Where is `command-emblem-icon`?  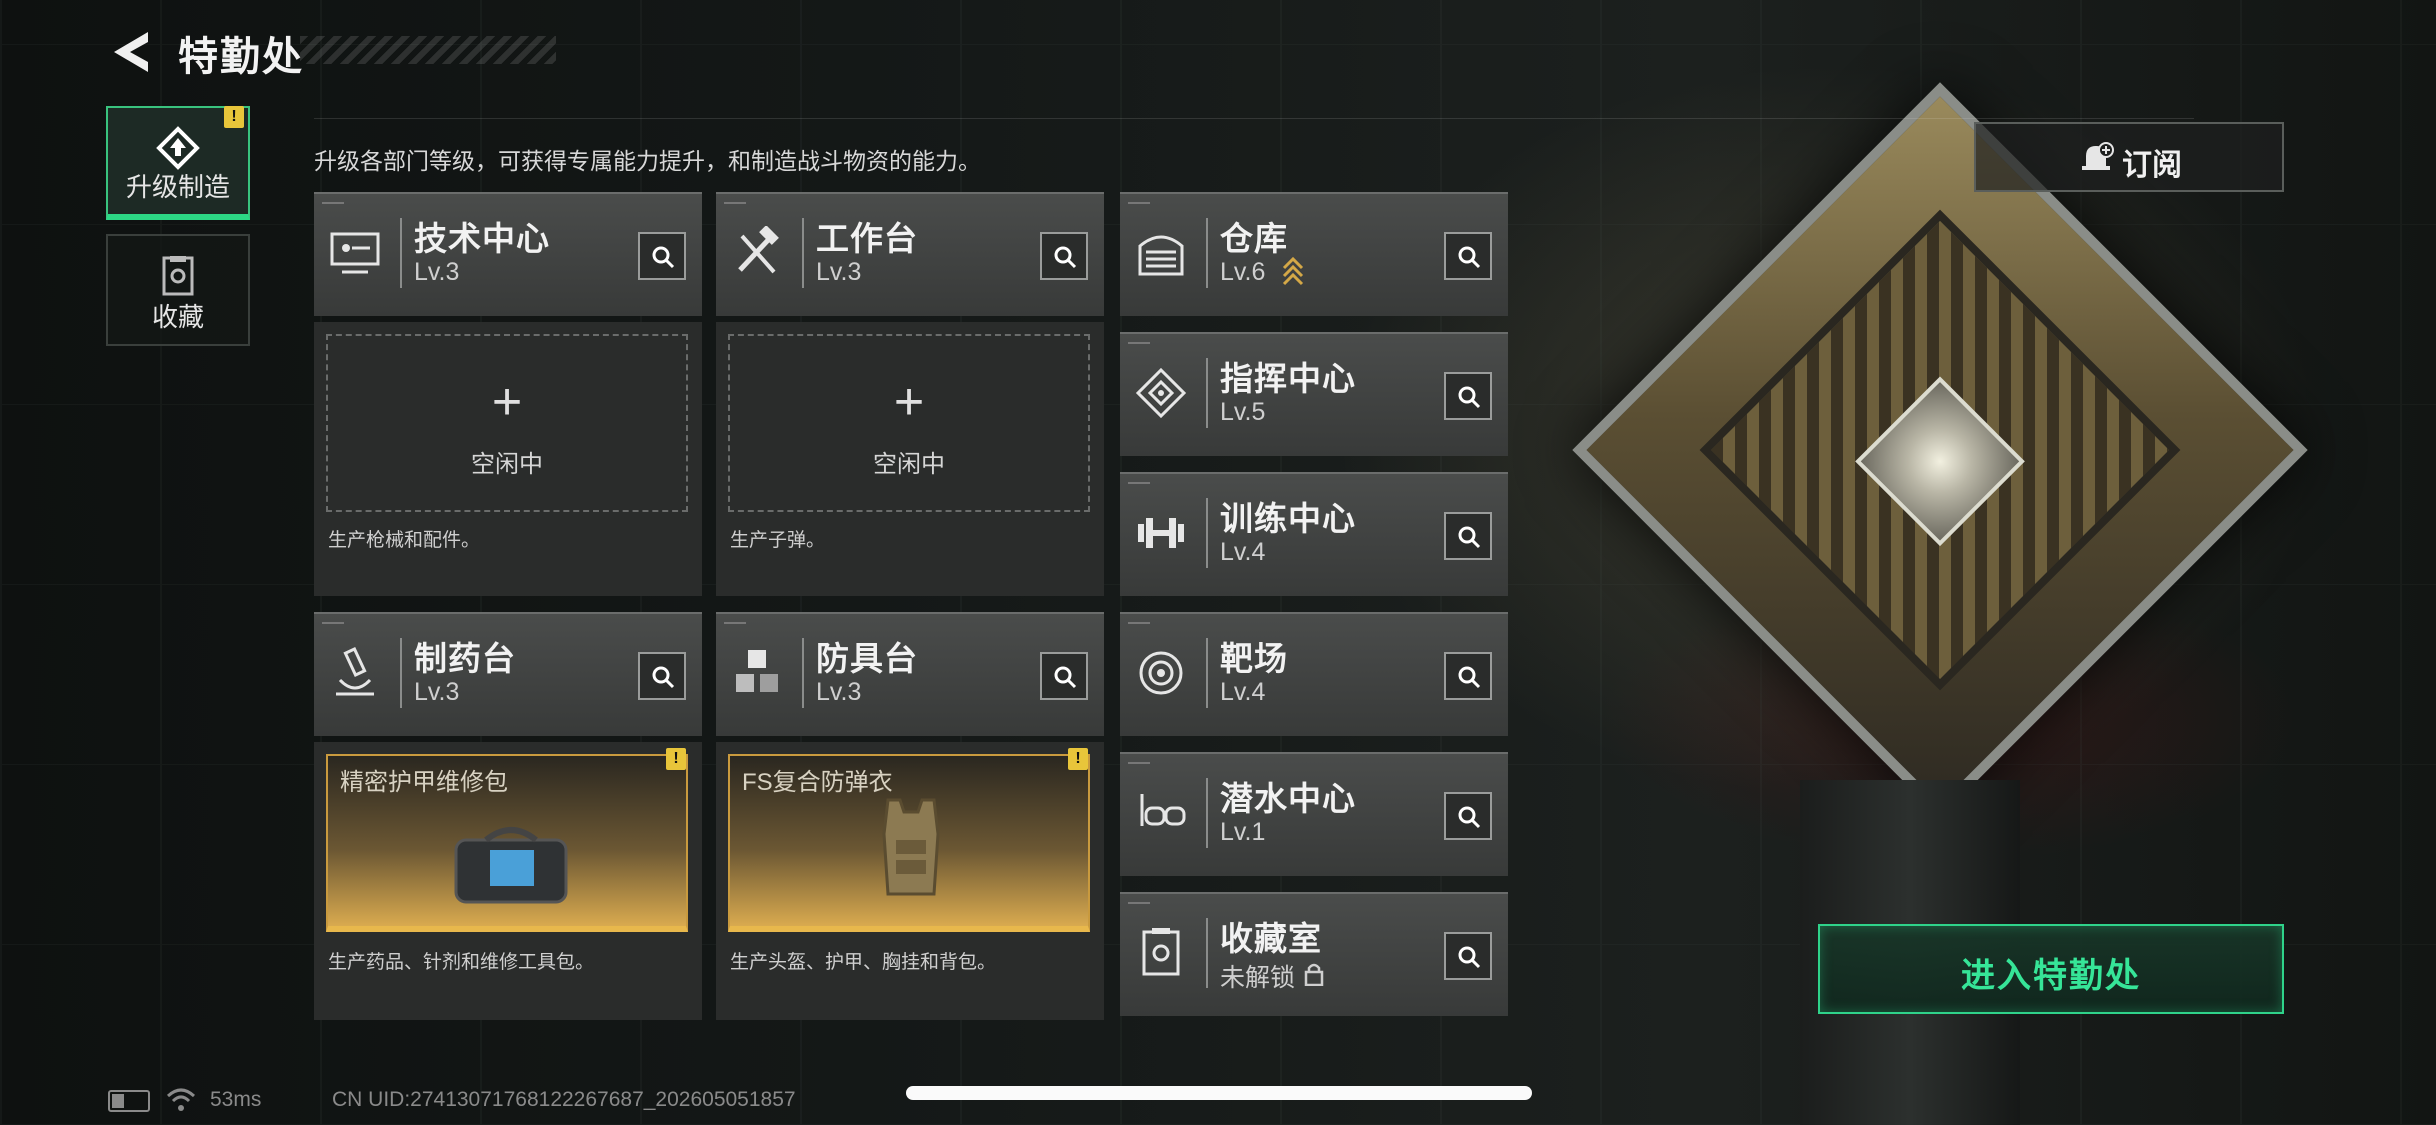 command-emblem-icon is located at coordinates (1161, 393).